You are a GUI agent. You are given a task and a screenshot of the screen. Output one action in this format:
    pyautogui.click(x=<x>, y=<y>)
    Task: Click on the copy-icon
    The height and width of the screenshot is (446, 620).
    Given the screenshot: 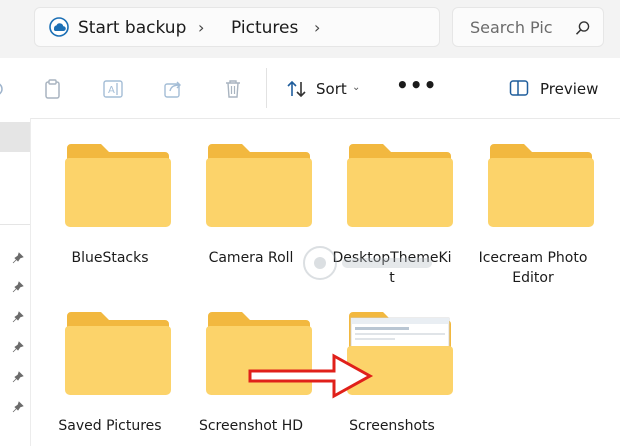 What is the action you would take?
    pyautogui.click(x=53, y=89)
    